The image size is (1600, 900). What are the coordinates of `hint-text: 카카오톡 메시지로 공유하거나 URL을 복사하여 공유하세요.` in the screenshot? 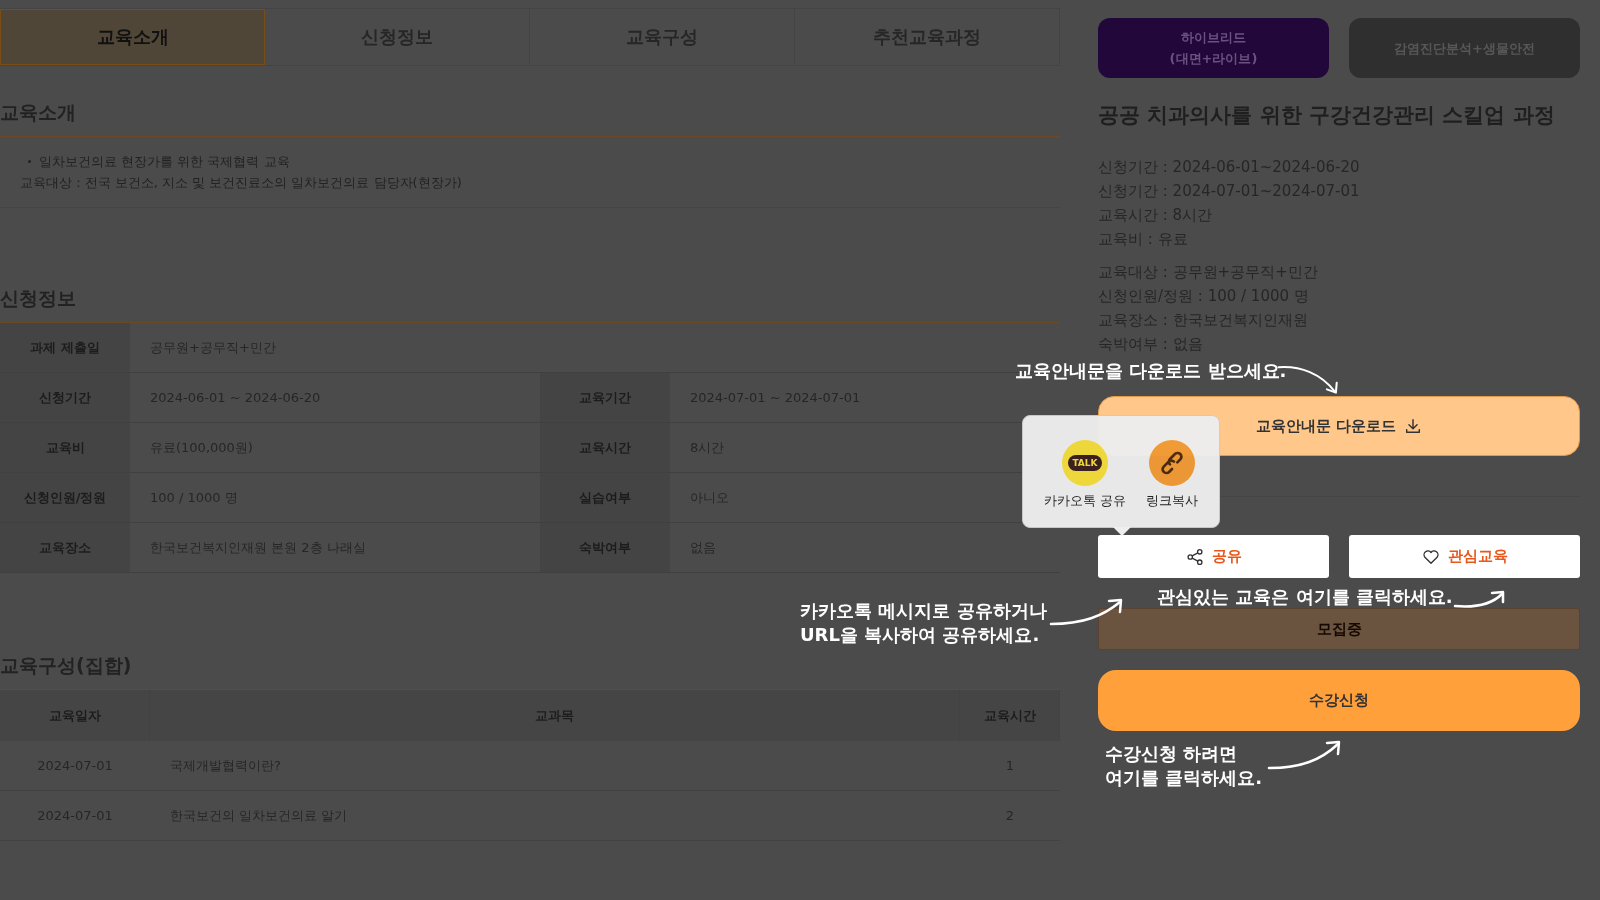 It's located at (923, 623).